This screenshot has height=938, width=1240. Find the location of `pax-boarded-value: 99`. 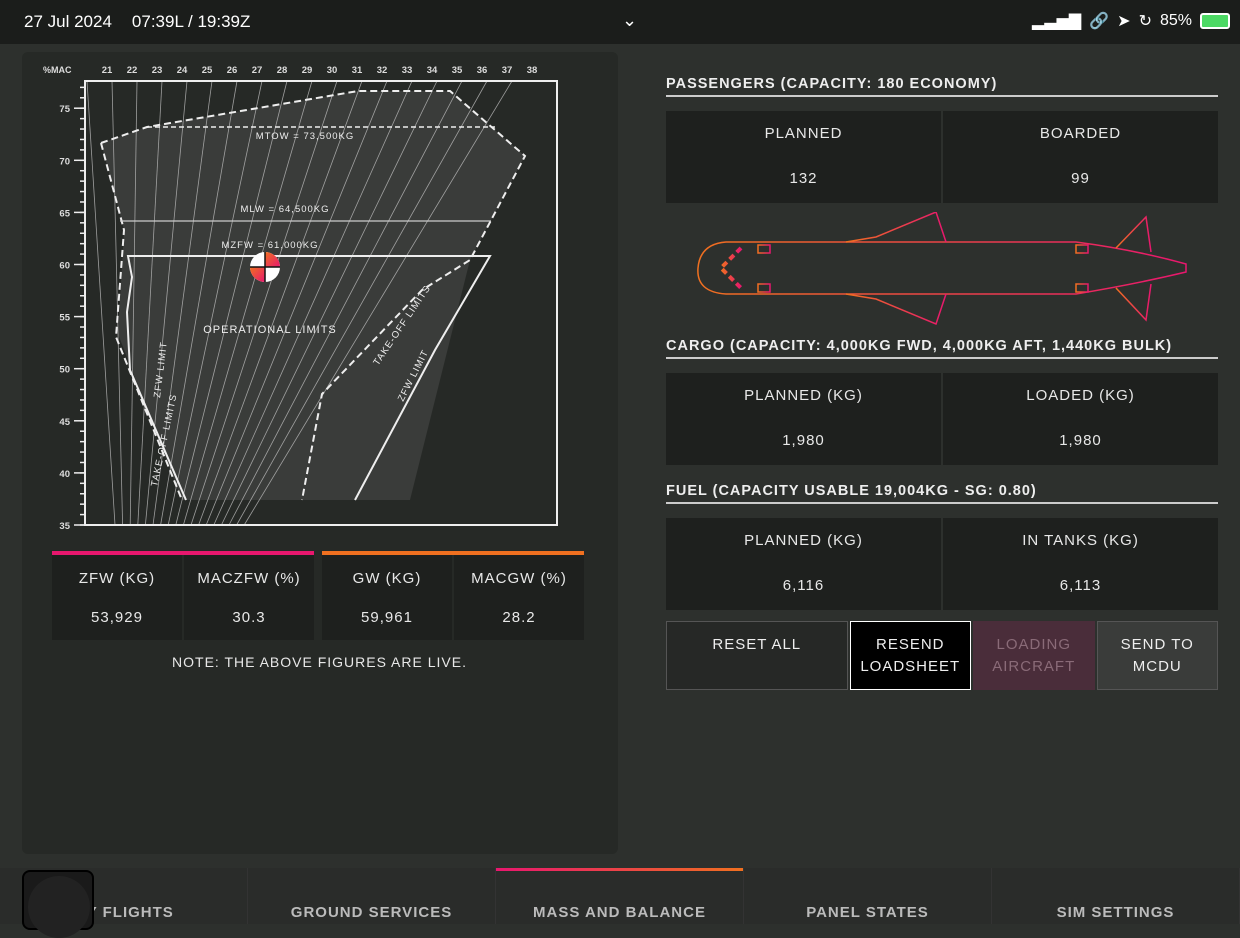

pax-boarded-value: 99 is located at coordinates (1080, 178).